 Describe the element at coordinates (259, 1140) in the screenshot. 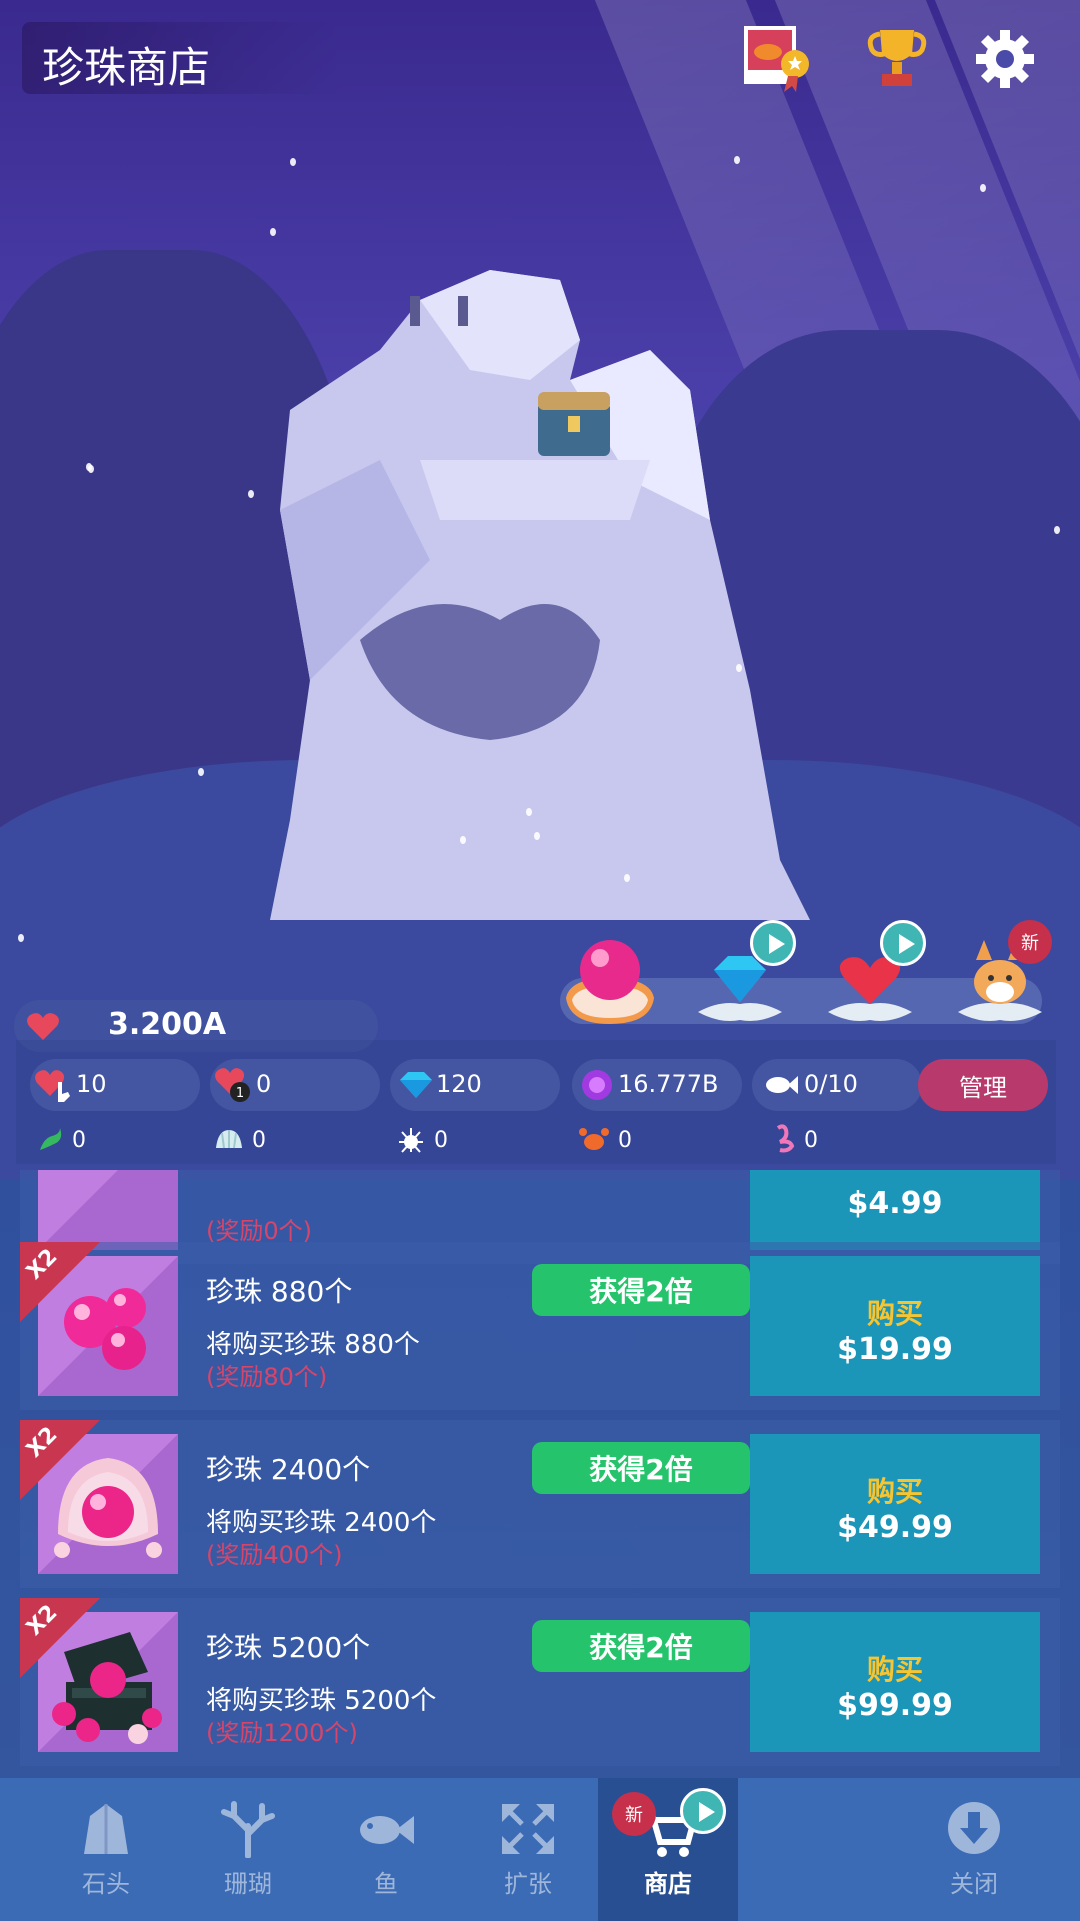

I see `resource-shell-value: 0` at that location.